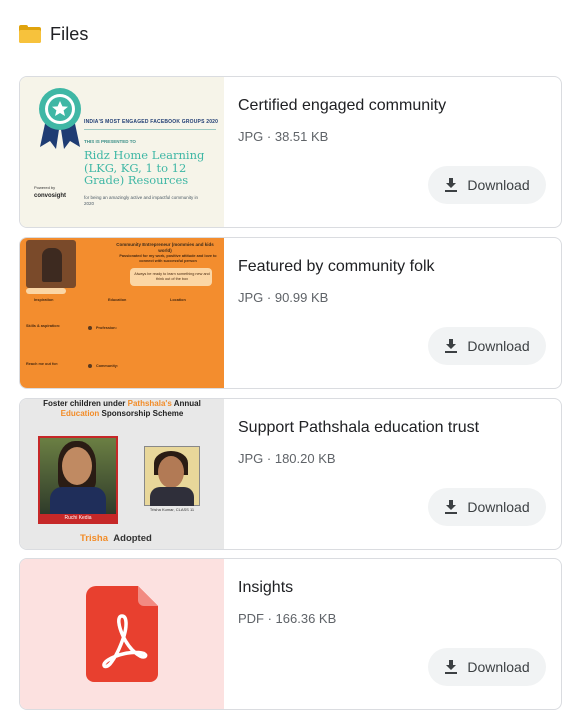 The width and height of the screenshot is (579, 723). I want to click on adopted-label: Trisha Adopted, so click(116, 538).